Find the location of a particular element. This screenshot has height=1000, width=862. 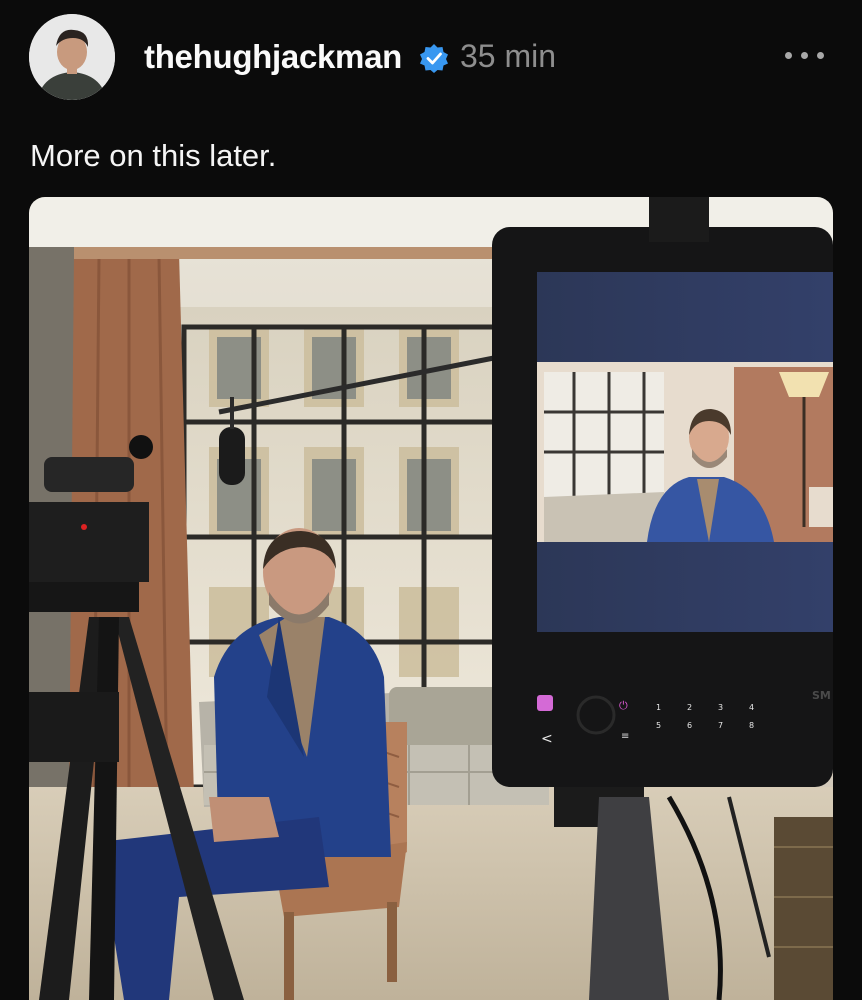

profile-avatar is located at coordinates (72, 57).